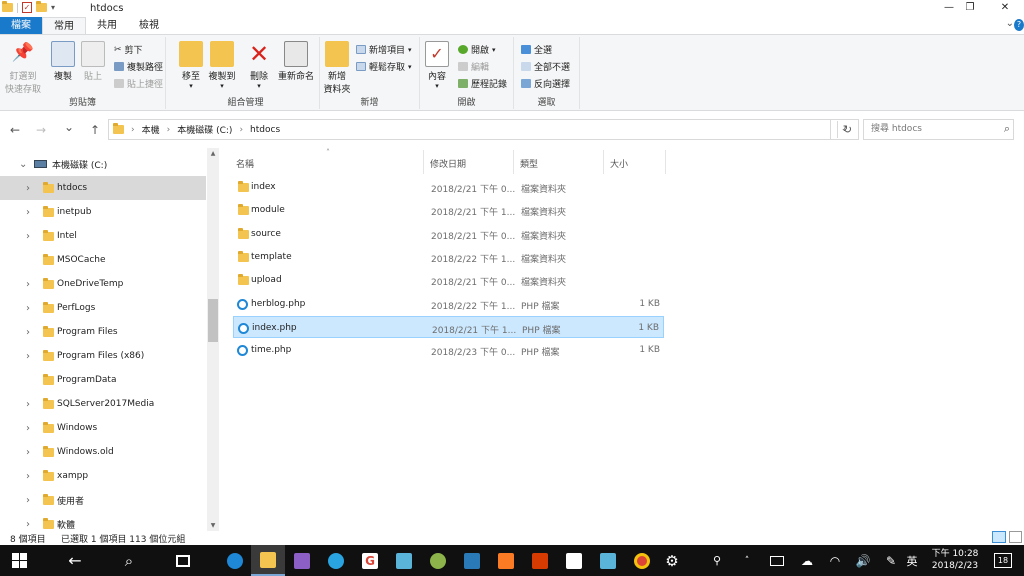 The height and width of the screenshot is (576, 1024). I want to click on copy-button: 複製, so click(63, 61).